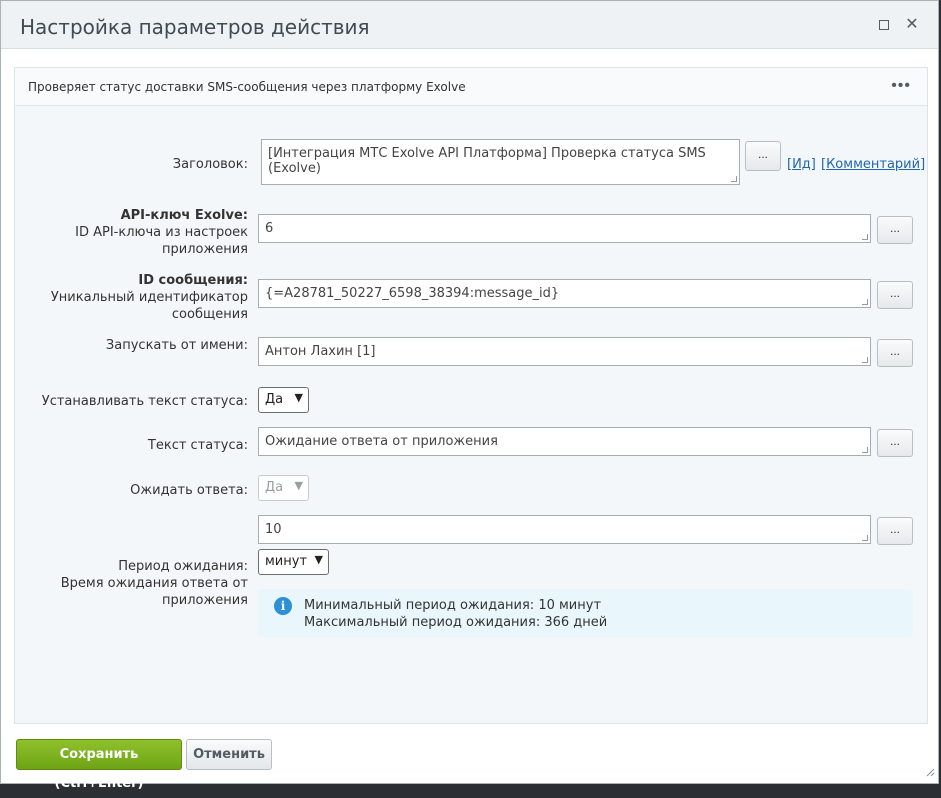 The image size is (941, 798). I want to click on dialog-titlebar: Настройка параметров действия ✕, so click(469, 25).